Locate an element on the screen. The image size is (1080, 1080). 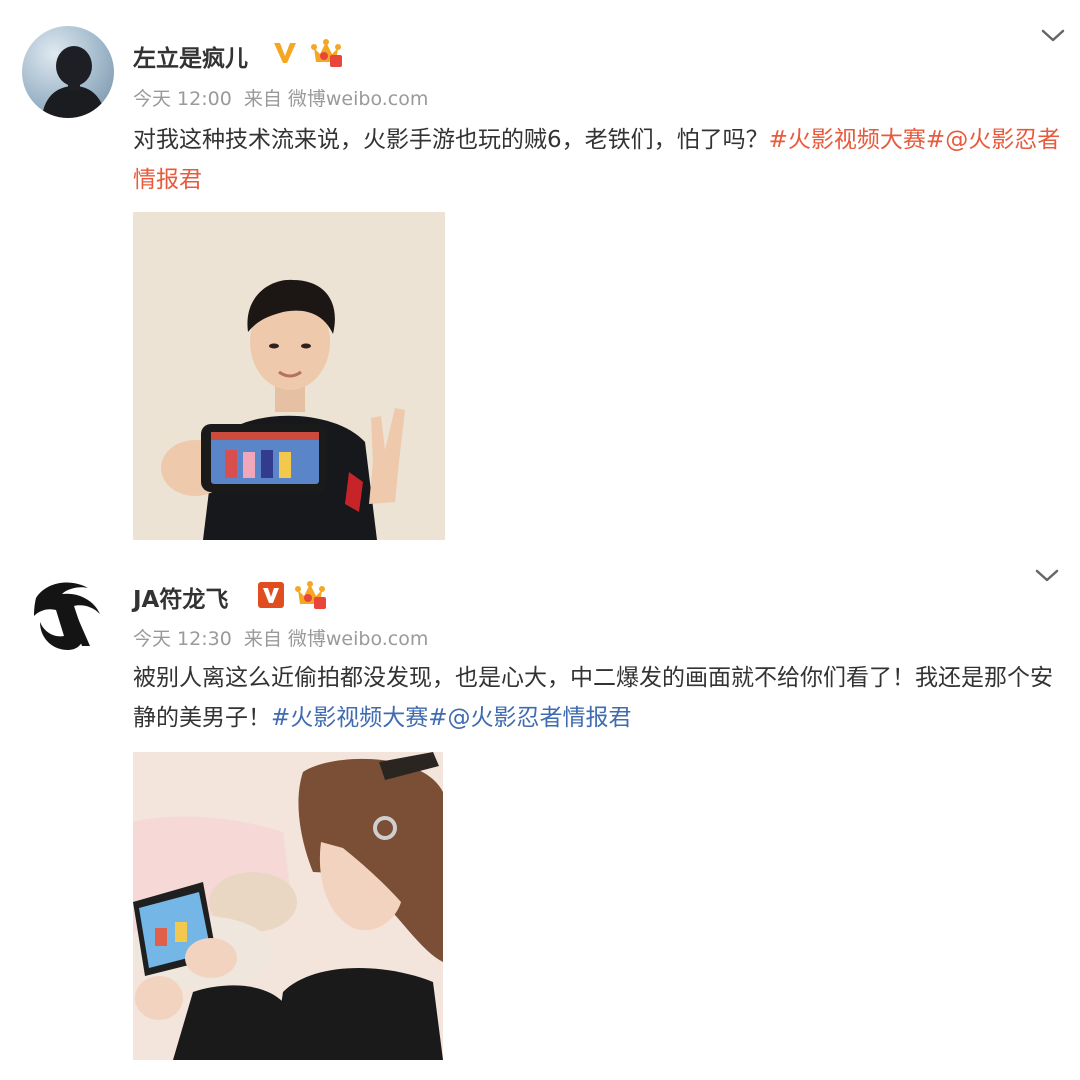
post-meta: 今天 12:00 来自 微博weibo.com is located at coordinates (283, 97).